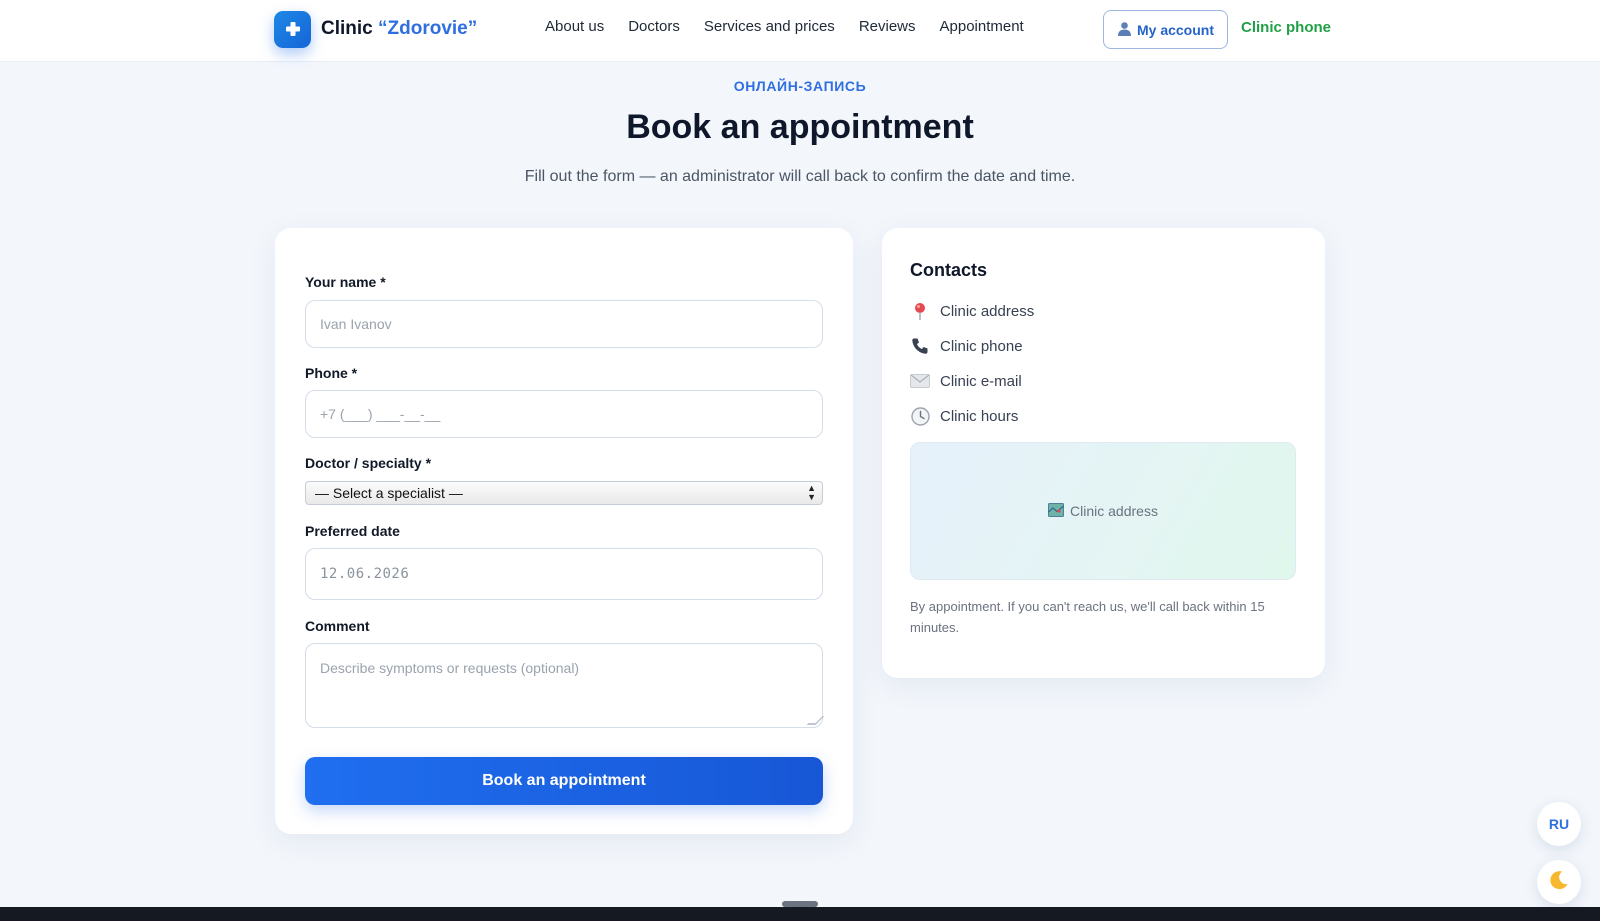 This screenshot has height=921, width=1600. What do you see at coordinates (981, 381) in the screenshot?
I see `contact-email-label: Clinic e-mail` at bounding box center [981, 381].